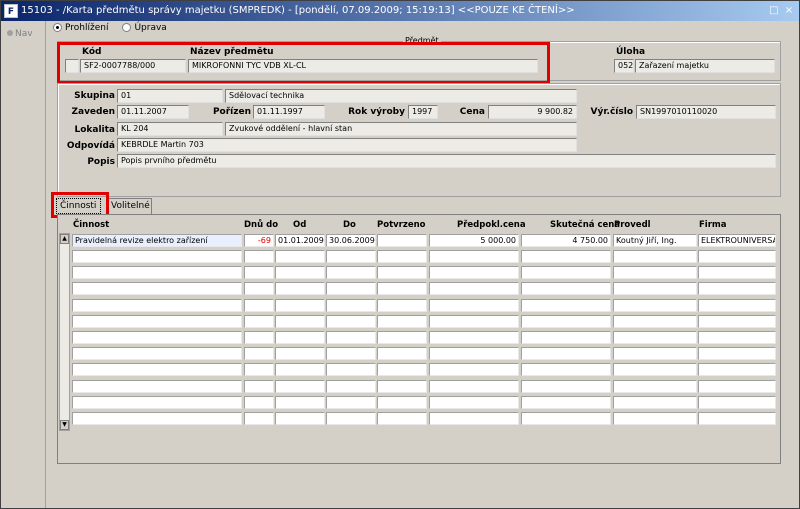 The height and width of the screenshot is (509, 800). Describe the element at coordinates (144, 30) in the screenshot. I see `mode-edit-radio: Úprava` at that location.